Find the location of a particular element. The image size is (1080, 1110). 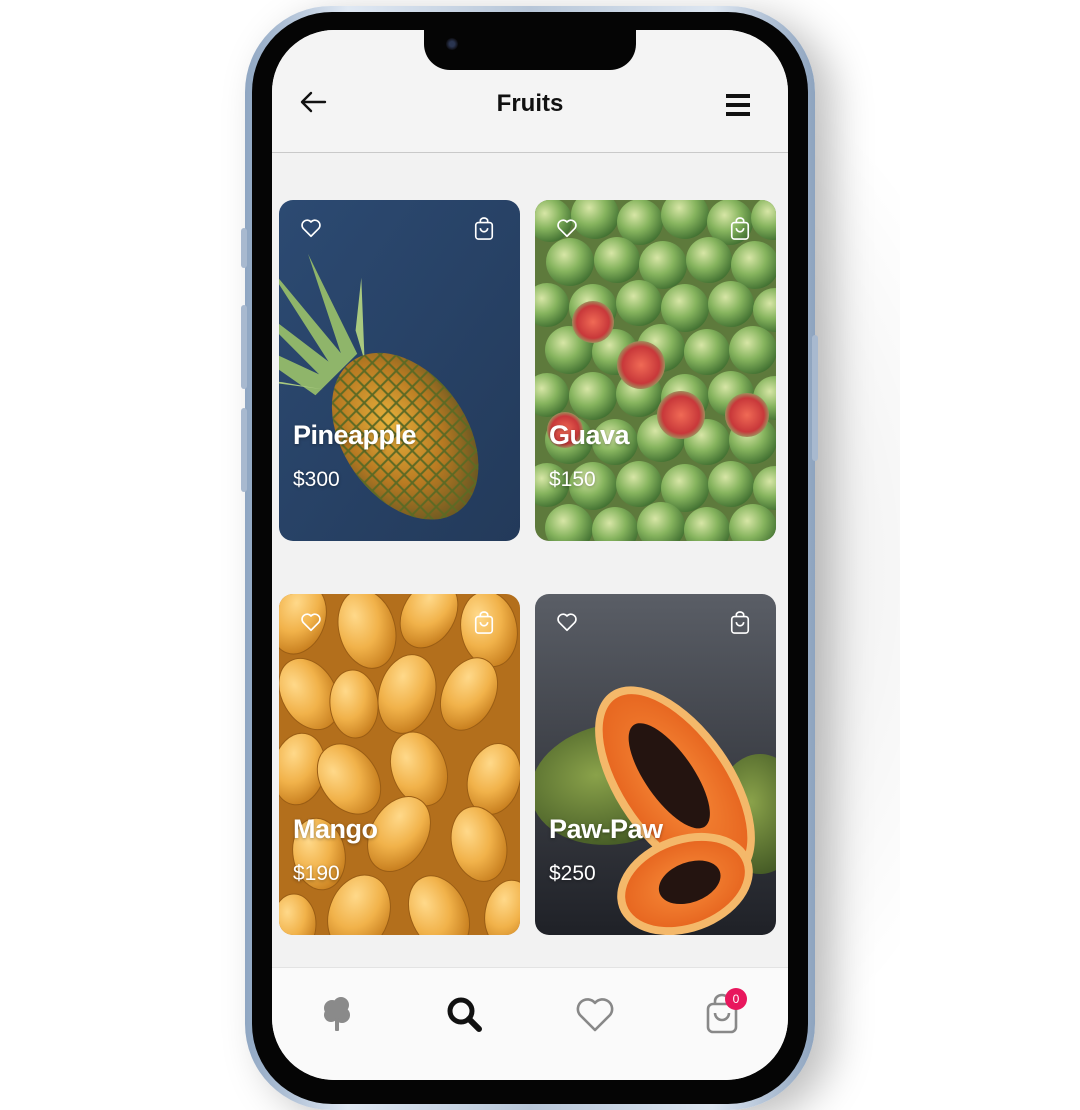

nav-item-home is located at coordinates (338, 1014).